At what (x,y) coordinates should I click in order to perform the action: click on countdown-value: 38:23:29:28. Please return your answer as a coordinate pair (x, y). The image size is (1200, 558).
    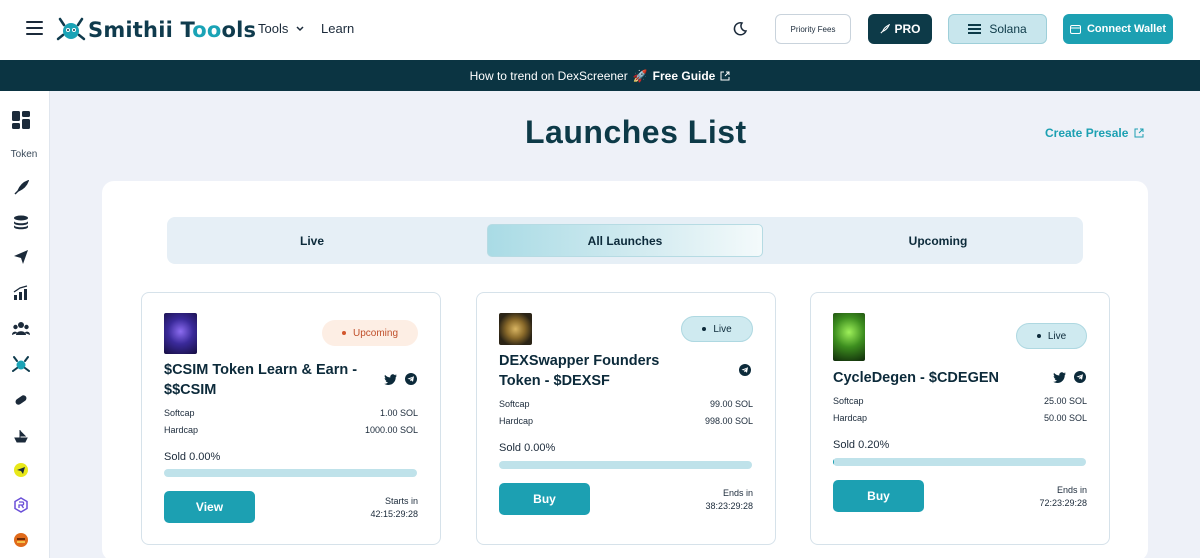
    Looking at the image, I should click on (729, 506).